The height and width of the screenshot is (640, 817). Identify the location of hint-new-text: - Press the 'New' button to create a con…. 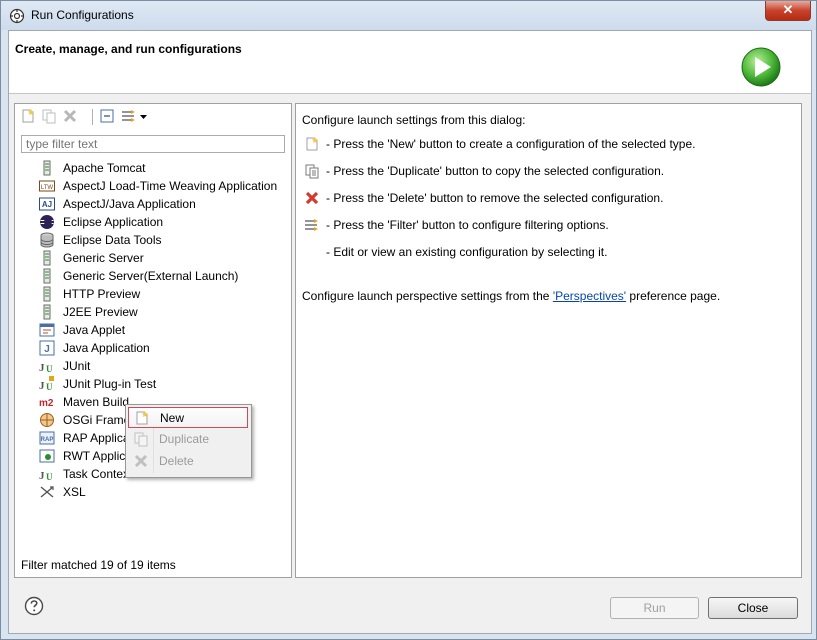
(511, 144).